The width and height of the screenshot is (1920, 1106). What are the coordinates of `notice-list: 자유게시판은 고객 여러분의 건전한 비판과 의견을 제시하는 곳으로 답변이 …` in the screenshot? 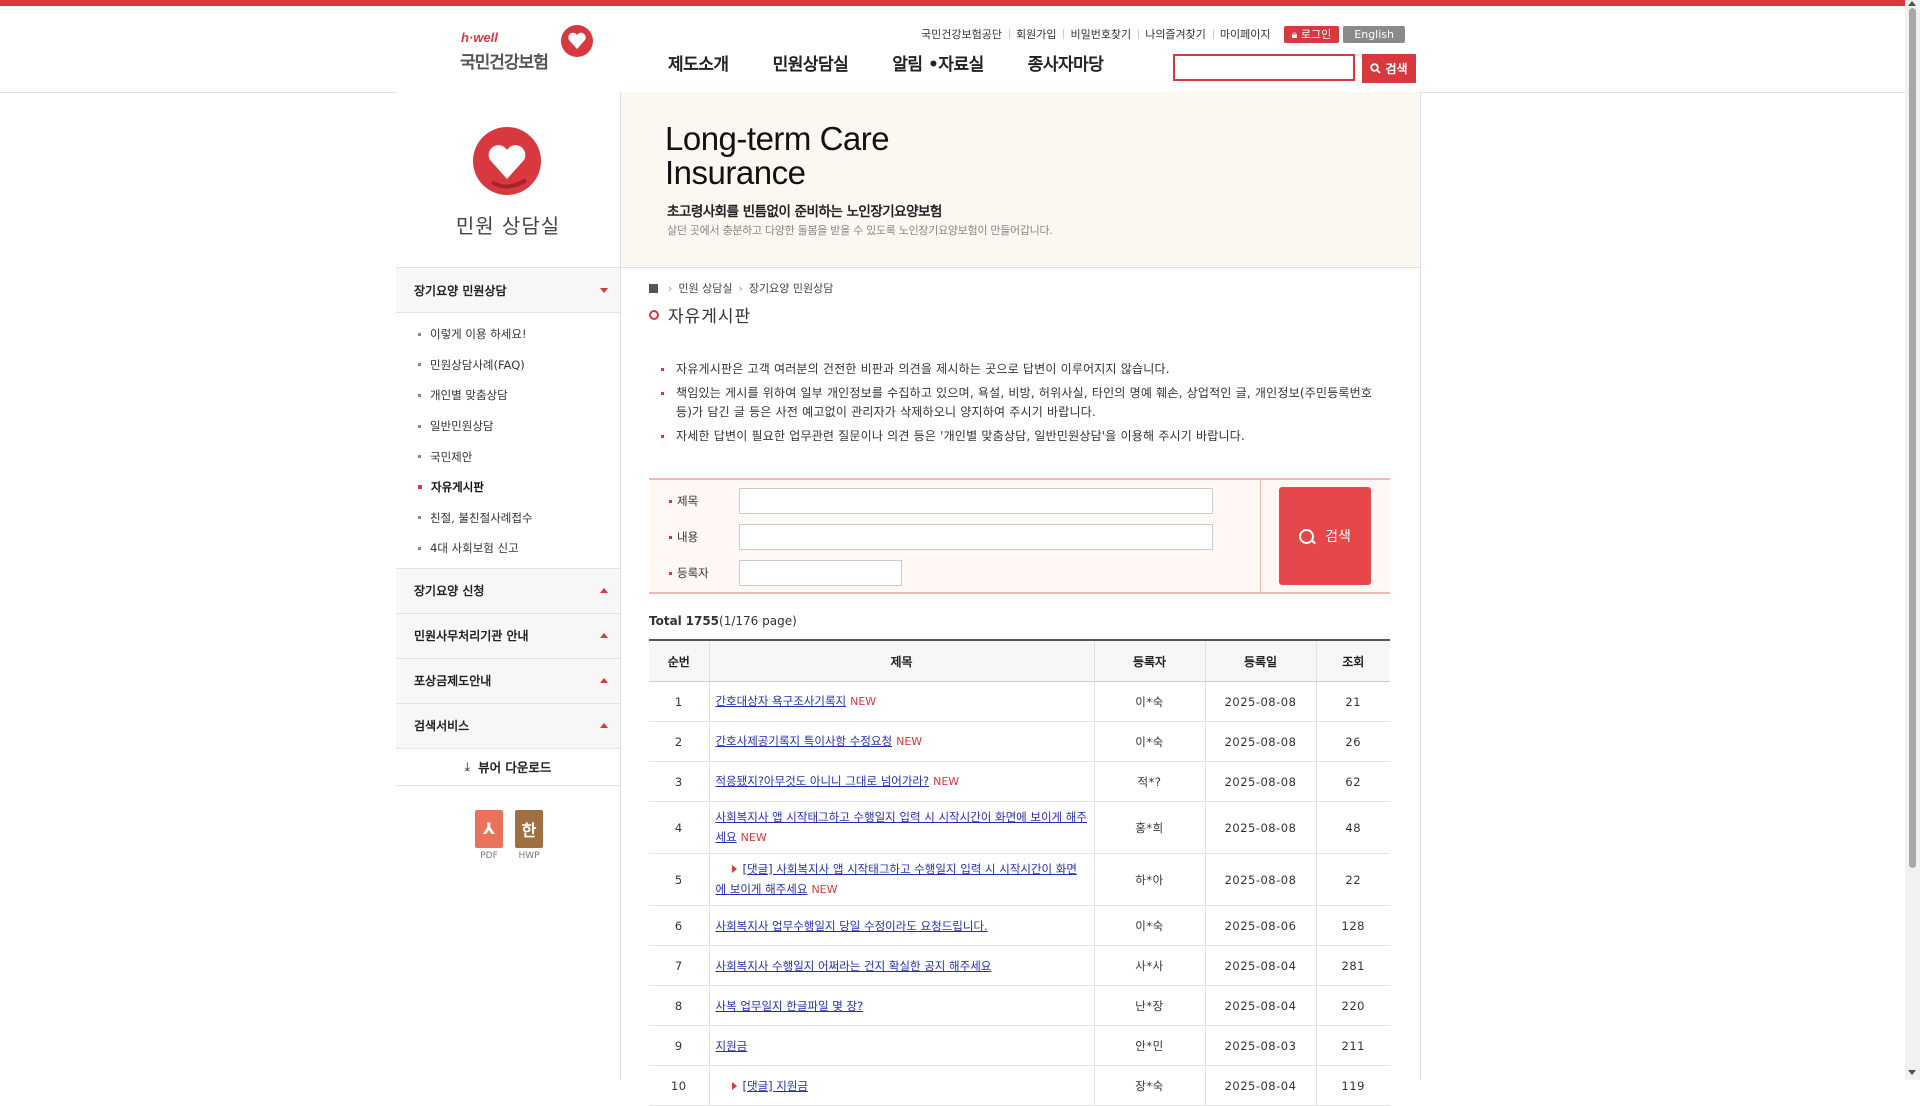 It's located at (1024, 405).